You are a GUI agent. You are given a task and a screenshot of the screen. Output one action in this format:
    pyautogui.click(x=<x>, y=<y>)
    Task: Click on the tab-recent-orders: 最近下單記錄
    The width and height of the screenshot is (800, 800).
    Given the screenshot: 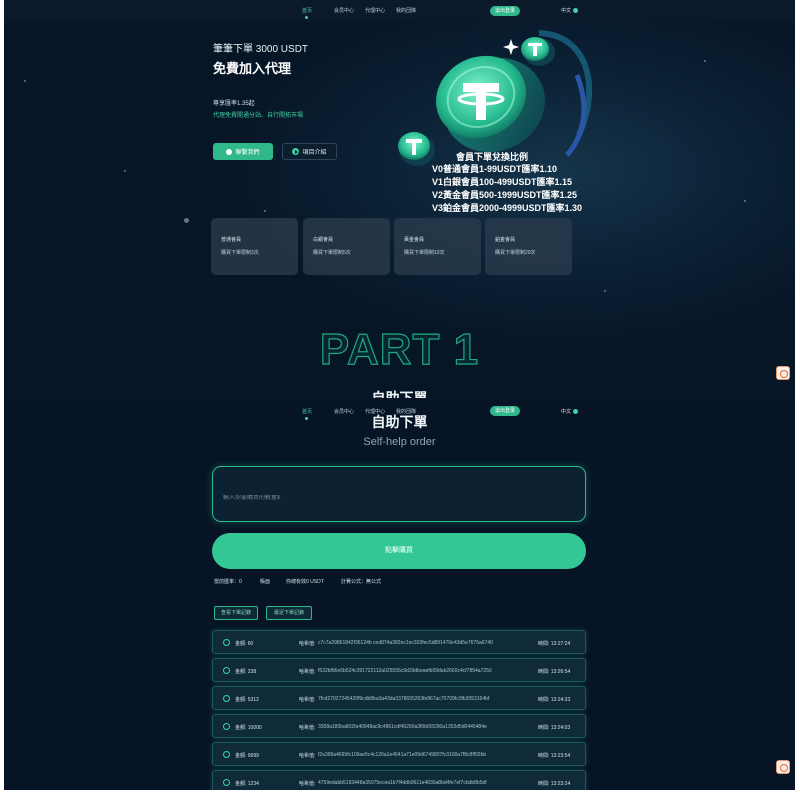 What is the action you would take?
    pyautogui.click(x=289, y=613)
    